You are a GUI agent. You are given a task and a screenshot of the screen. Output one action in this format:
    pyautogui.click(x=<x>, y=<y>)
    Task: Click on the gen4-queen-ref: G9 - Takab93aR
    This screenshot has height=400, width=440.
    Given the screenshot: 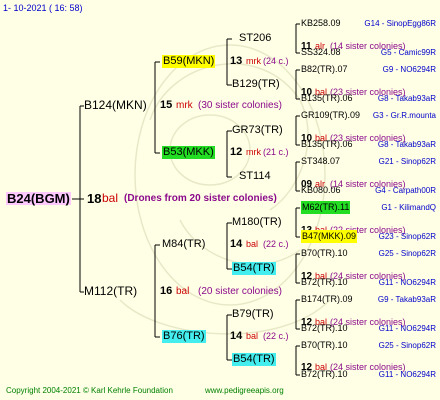 What is the action you would take?
    pyautogui.click(x=406, y=299)
    